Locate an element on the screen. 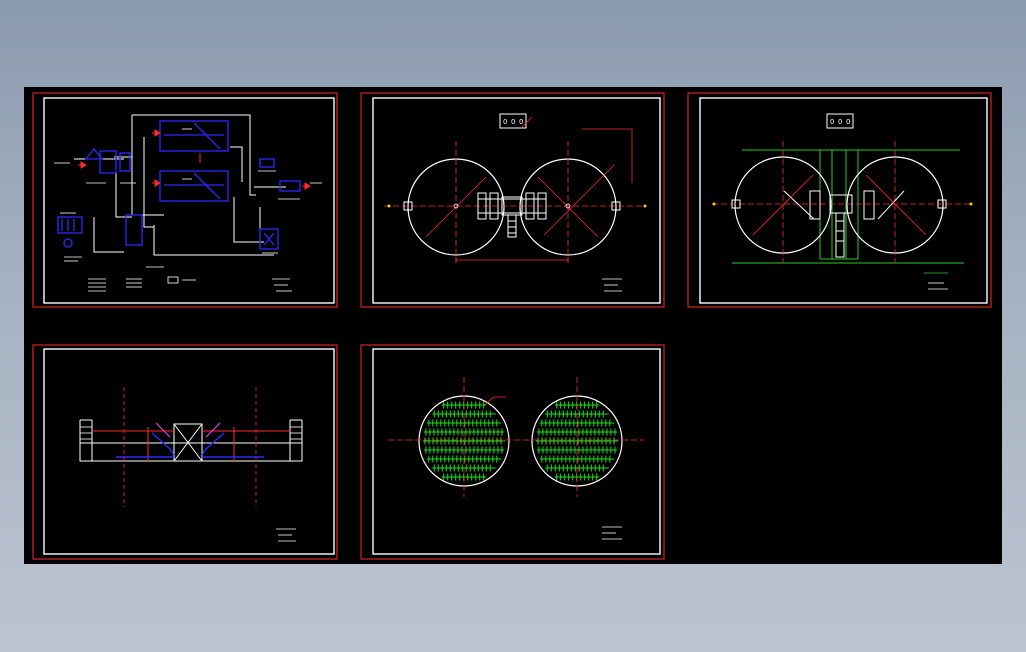 This screenshot has width=1026, height=652. sheet-1-process-flow is located at coordinates (185, 200).